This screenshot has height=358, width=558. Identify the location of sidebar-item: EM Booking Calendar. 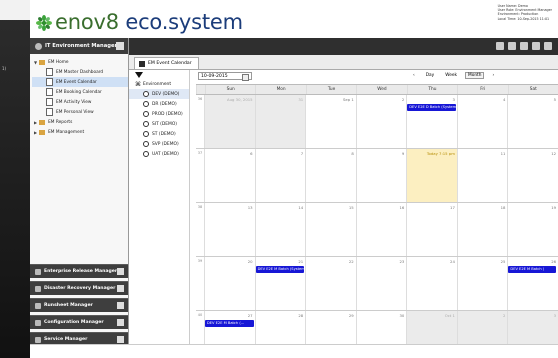
(80, 92).